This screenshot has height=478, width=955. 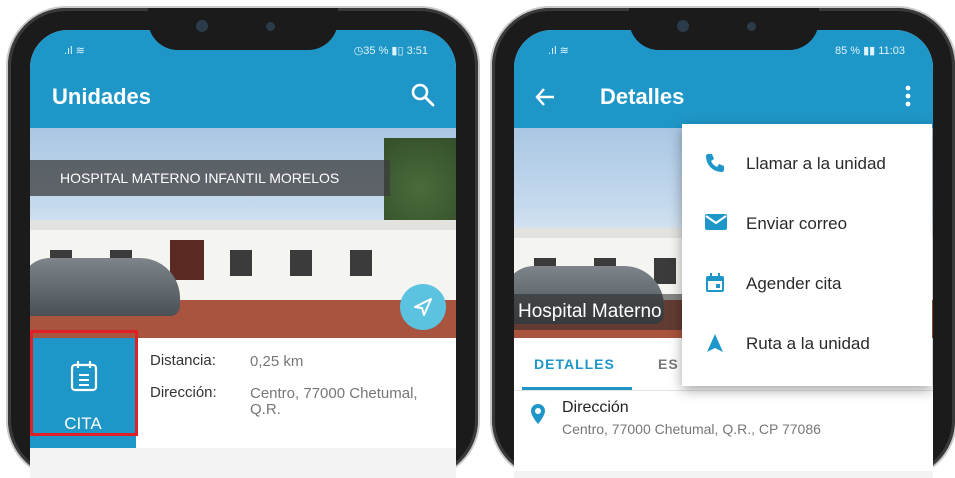 I want to click on mail-icon, so click(x=716, y=224).